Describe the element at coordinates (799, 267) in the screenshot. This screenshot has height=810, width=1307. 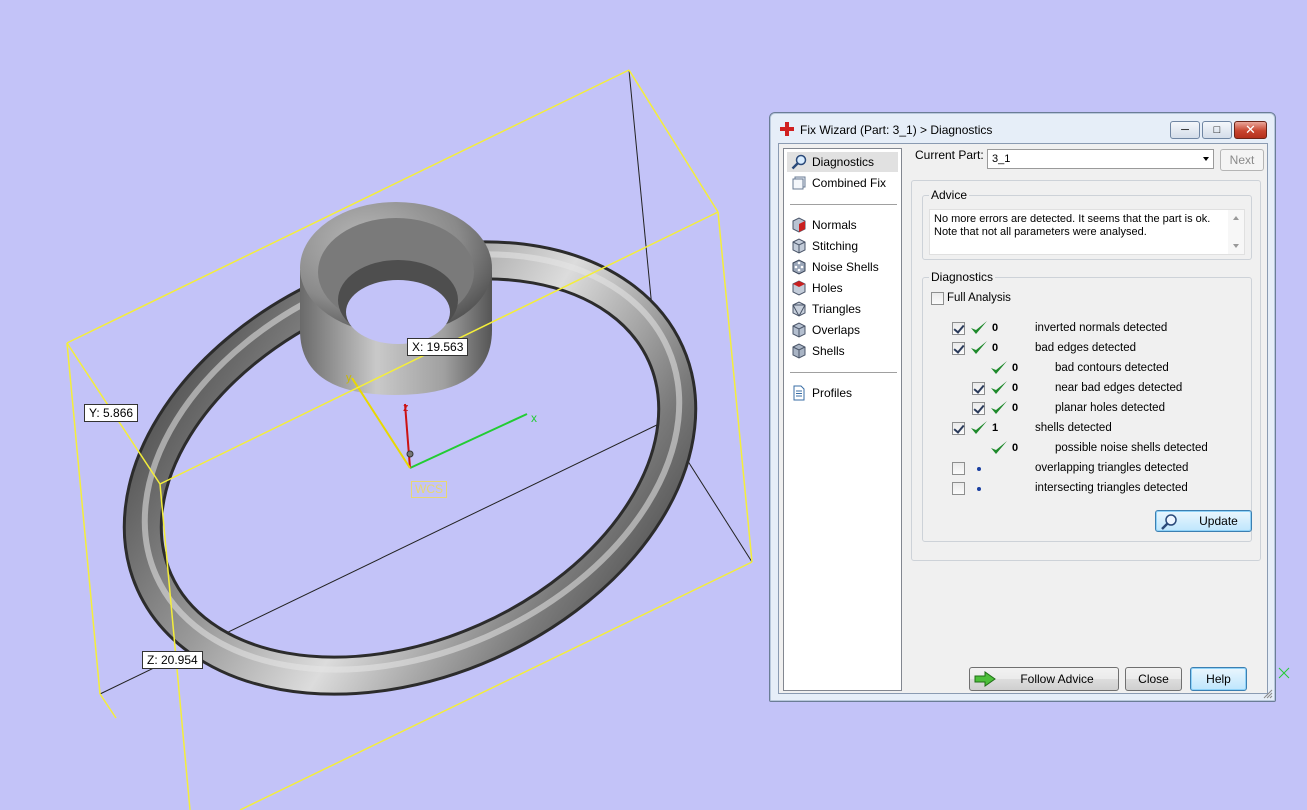
I see `cube-dots-icon` at that location.